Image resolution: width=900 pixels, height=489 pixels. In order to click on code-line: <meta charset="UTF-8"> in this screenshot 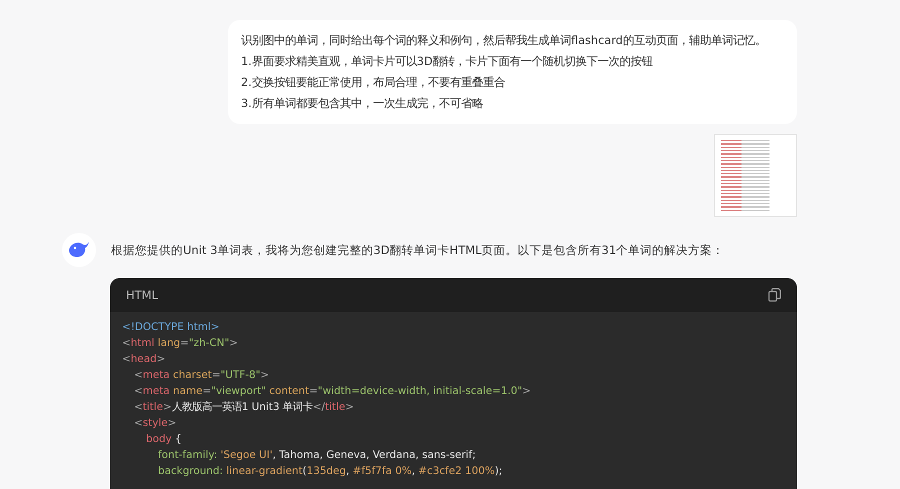, I will do `click(201, 375)`.